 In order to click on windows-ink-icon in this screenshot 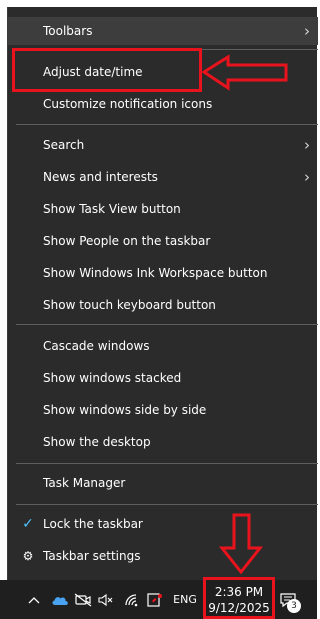, I will do `click(155, 599)`.